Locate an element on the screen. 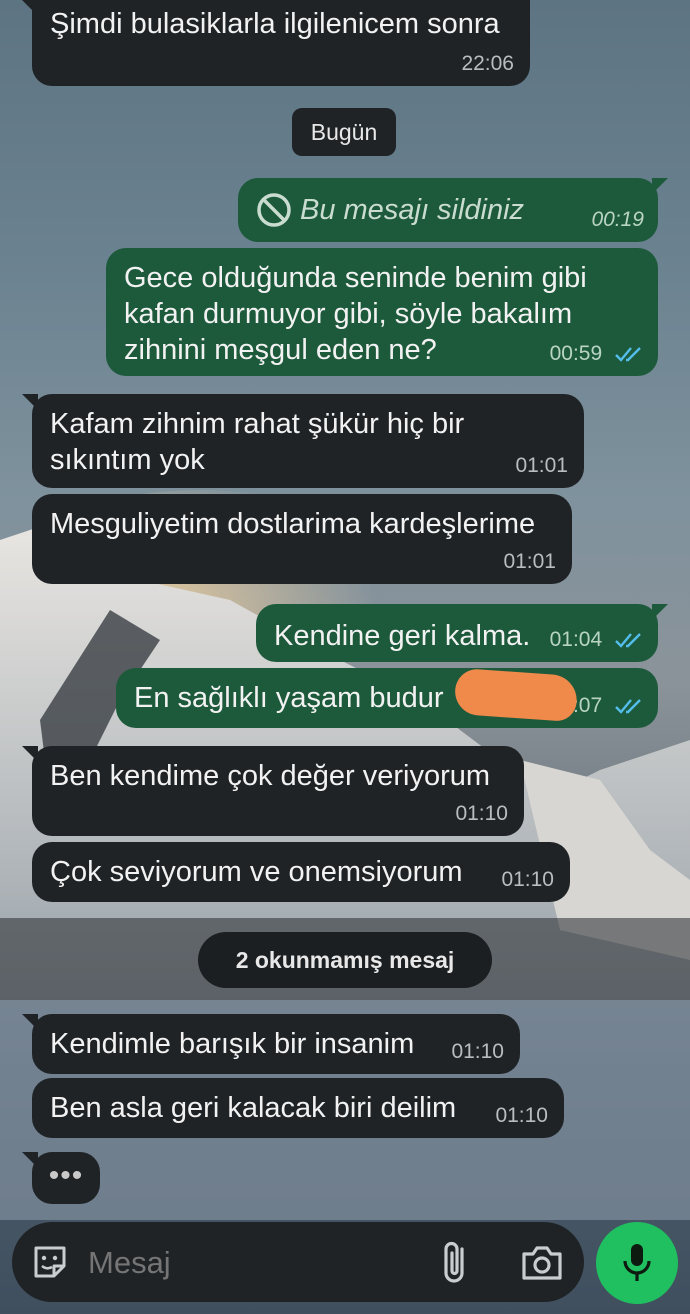 This screenshot has height=1314, width=690. message-outgoing-deleted: Bu mesajı sildiniz 00:19 is located at coordinates (453, 210).